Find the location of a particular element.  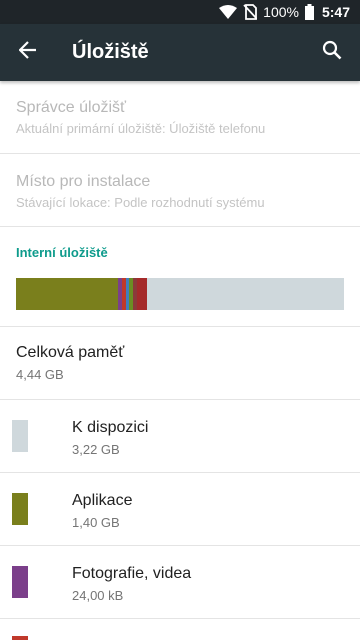

category-label: K dispozici is located at coordinates (110, 427).